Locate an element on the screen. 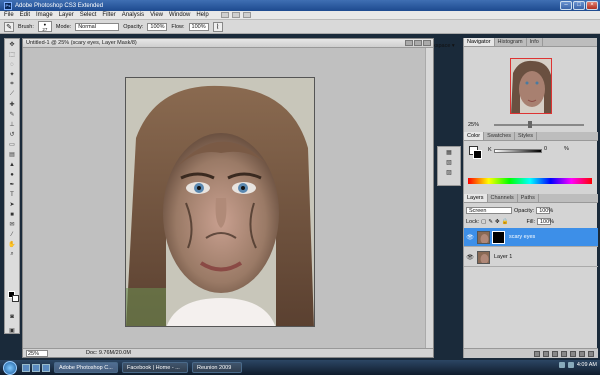 The image size is (600, 375). screen-mode-icon is located at coordinates (235, 15).